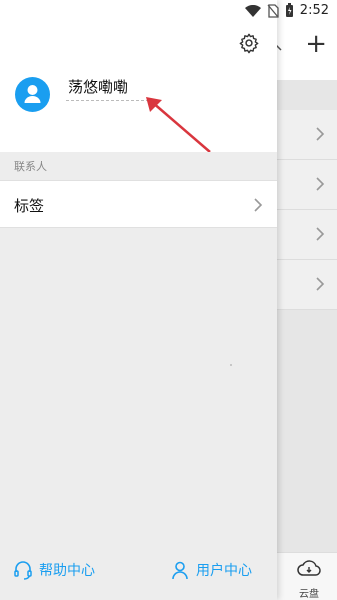 Image resolution: width=337 pixels, height=600 pixels. I want to click on wifi-icon, so click(252, 10).